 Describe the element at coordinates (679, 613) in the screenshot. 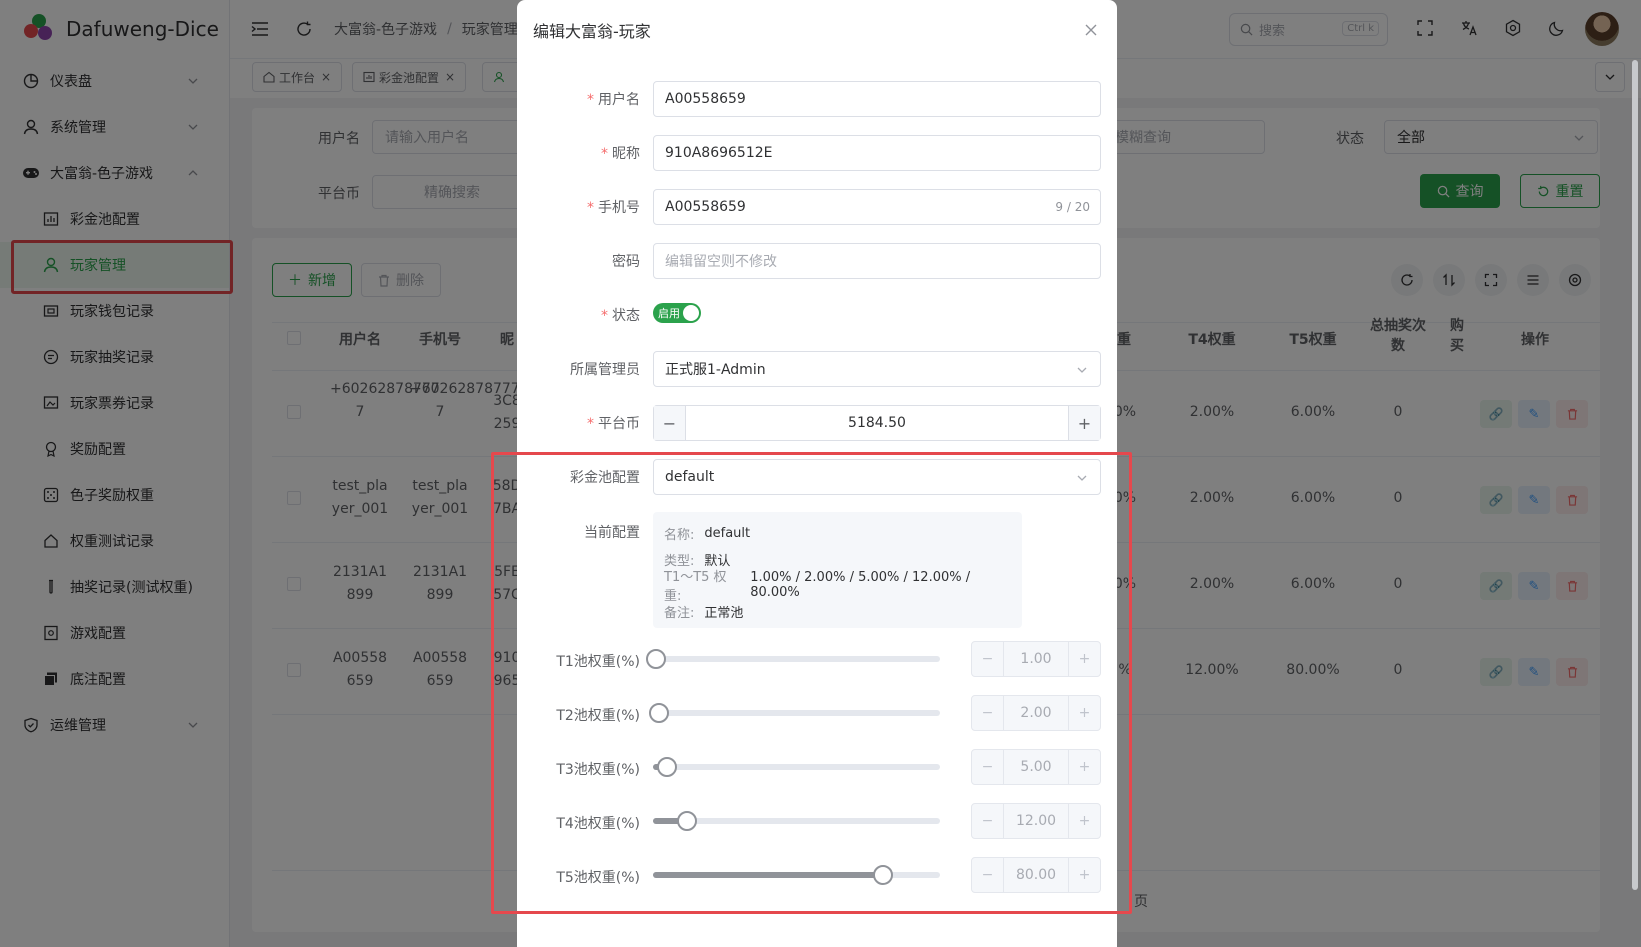

I see `config-note-key: 备注:` at that location.